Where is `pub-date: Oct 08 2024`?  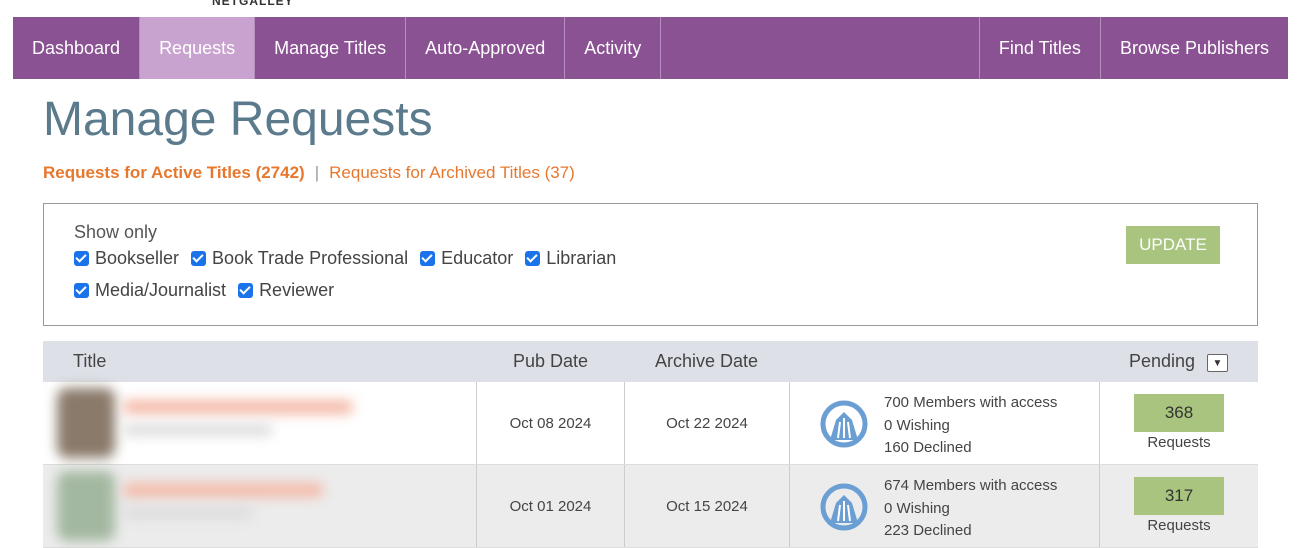
pub-date: Oct 08 2024 is located at coordinates (550, 423).